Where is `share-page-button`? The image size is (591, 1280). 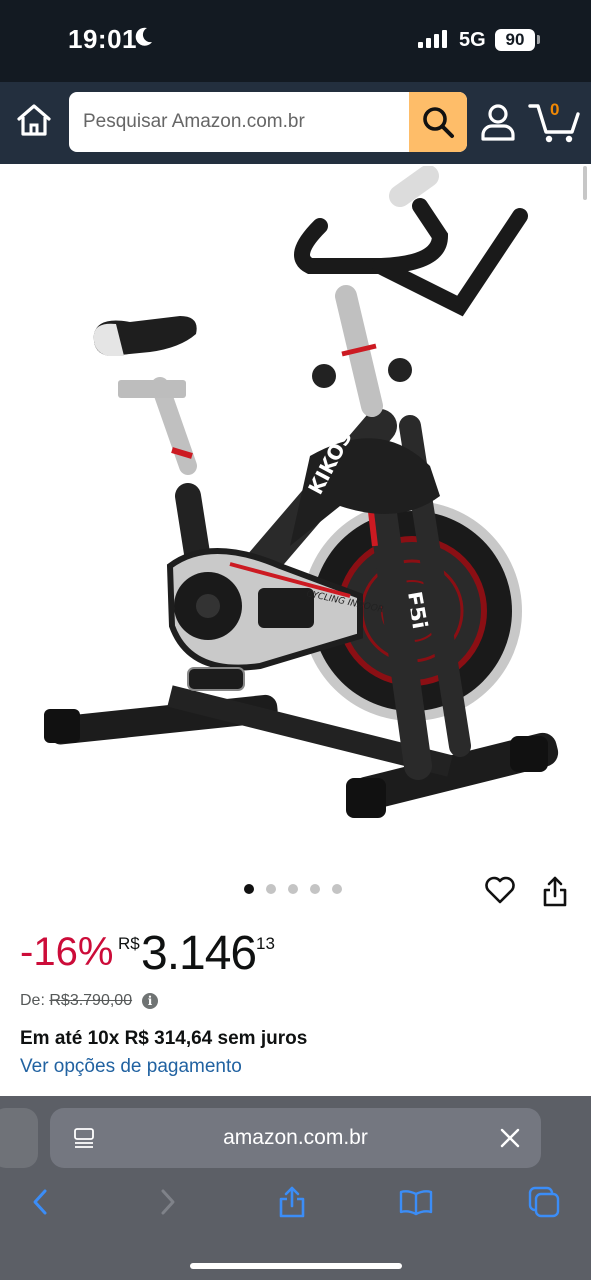
share-page-button is located at coordinates (292, 1202).